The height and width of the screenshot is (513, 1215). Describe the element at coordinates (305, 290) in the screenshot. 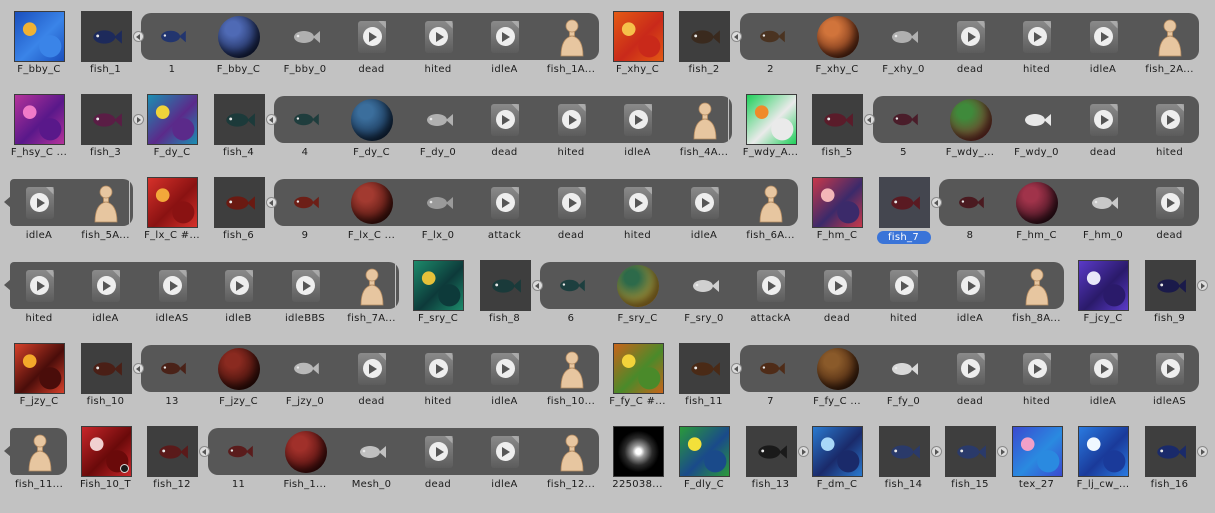

I see `asset-item: idleBBS` at that location.